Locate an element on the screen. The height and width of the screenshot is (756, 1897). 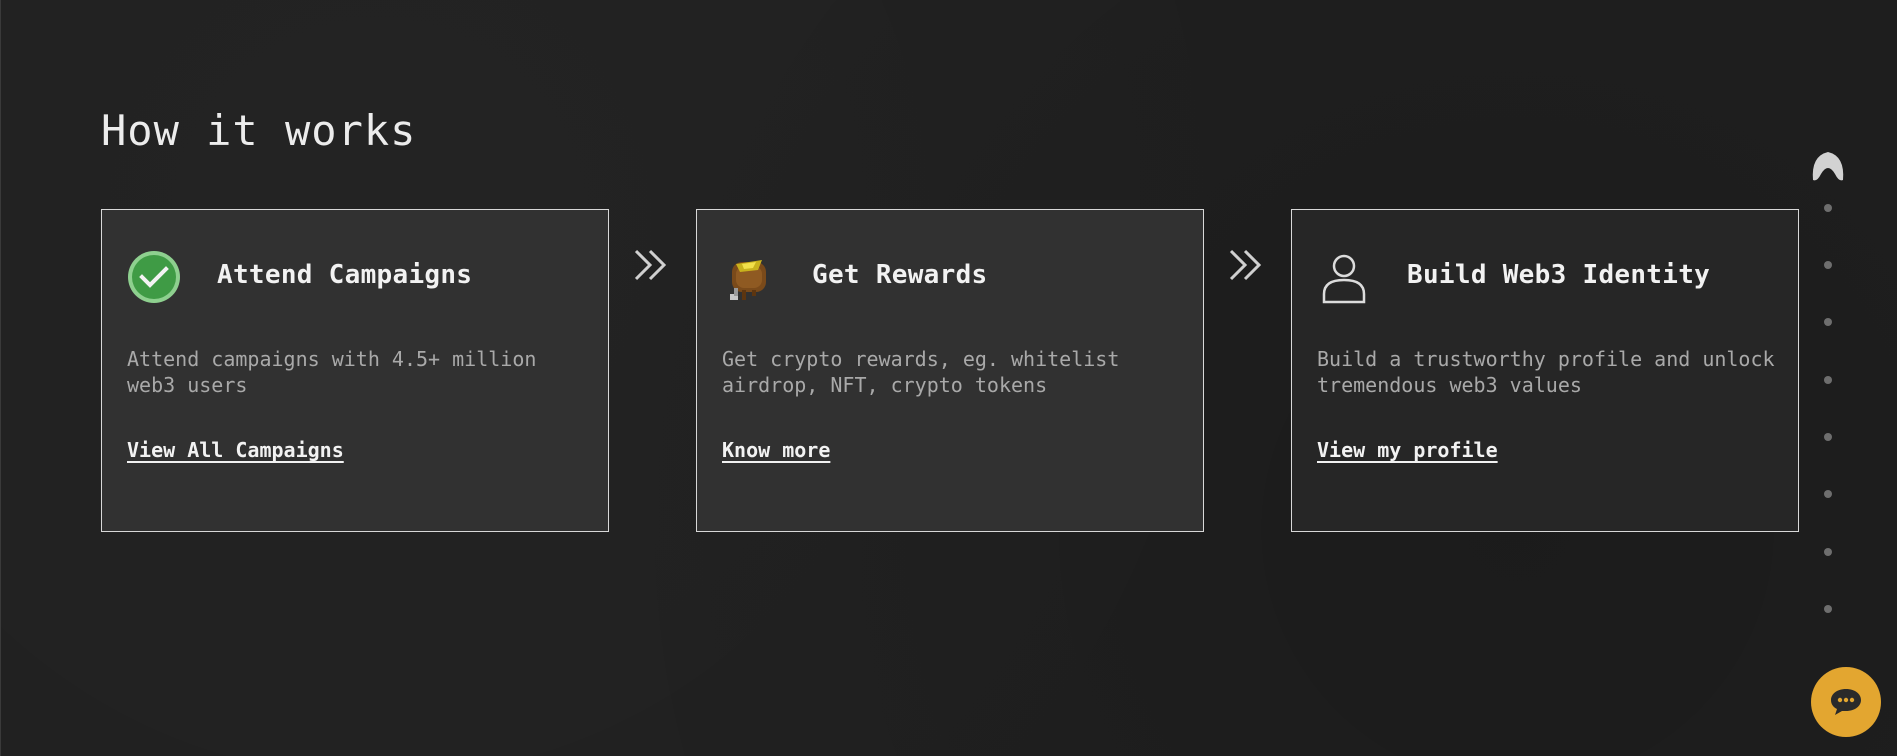
card-title: Build Web3 Identity is located at coordinates (1559, 275).